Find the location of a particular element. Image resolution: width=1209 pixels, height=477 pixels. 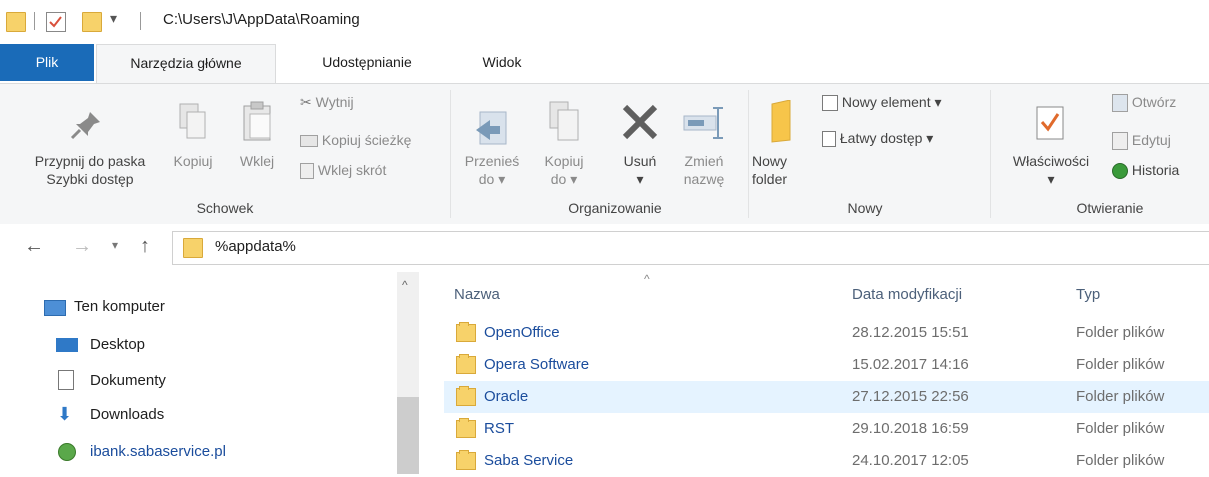

scroll-up-icon: ^ is located at coordinates (405, 285).